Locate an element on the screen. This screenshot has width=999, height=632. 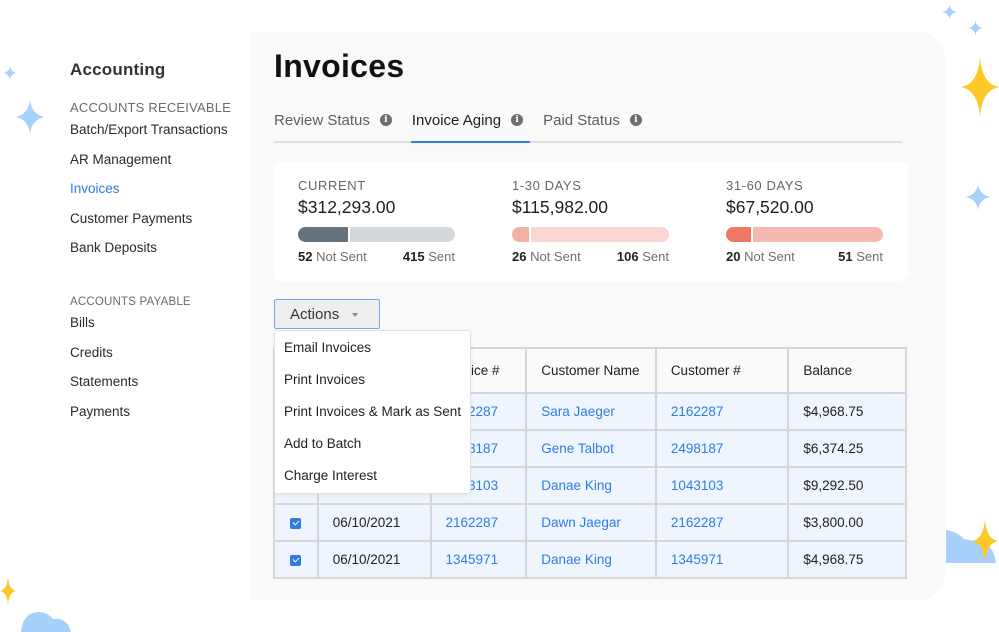
bucket-counts: 52 Not Sent 415 Sent is located at coordinates (376, 256).